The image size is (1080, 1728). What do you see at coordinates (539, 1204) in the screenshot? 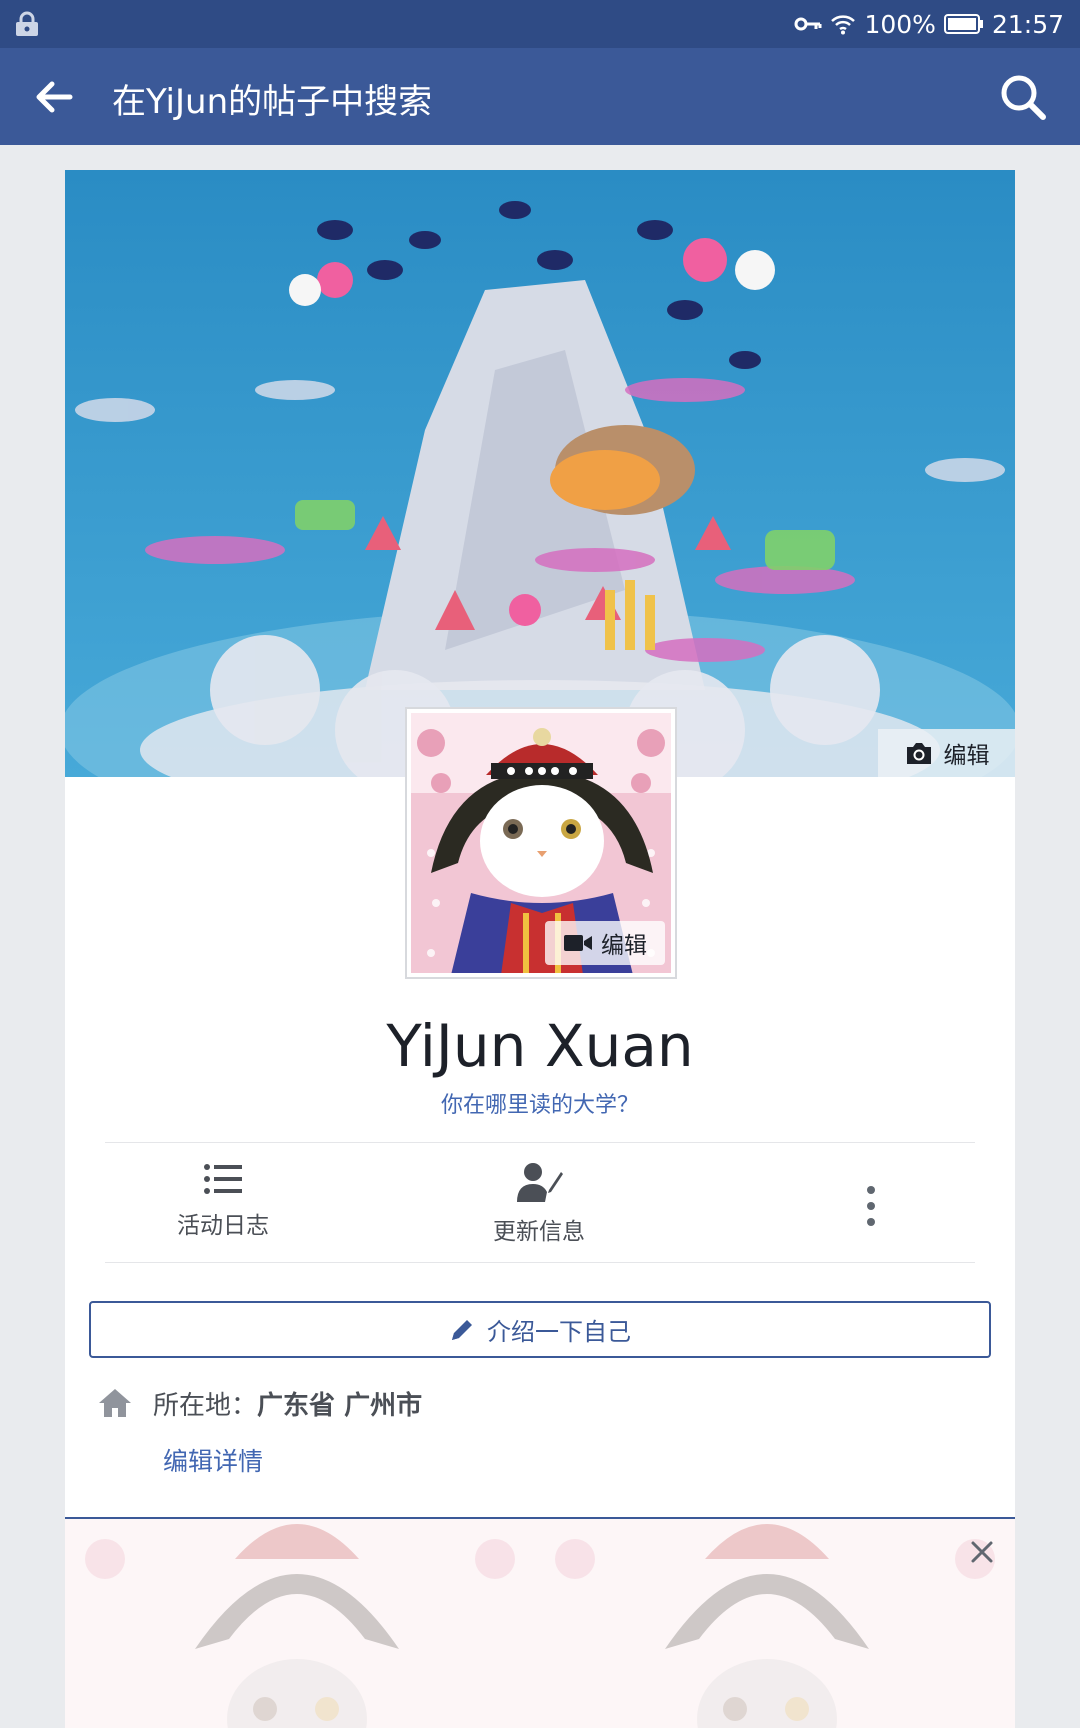
I see `update-info-button: 更新信息` at bounding box center [539, 1204].